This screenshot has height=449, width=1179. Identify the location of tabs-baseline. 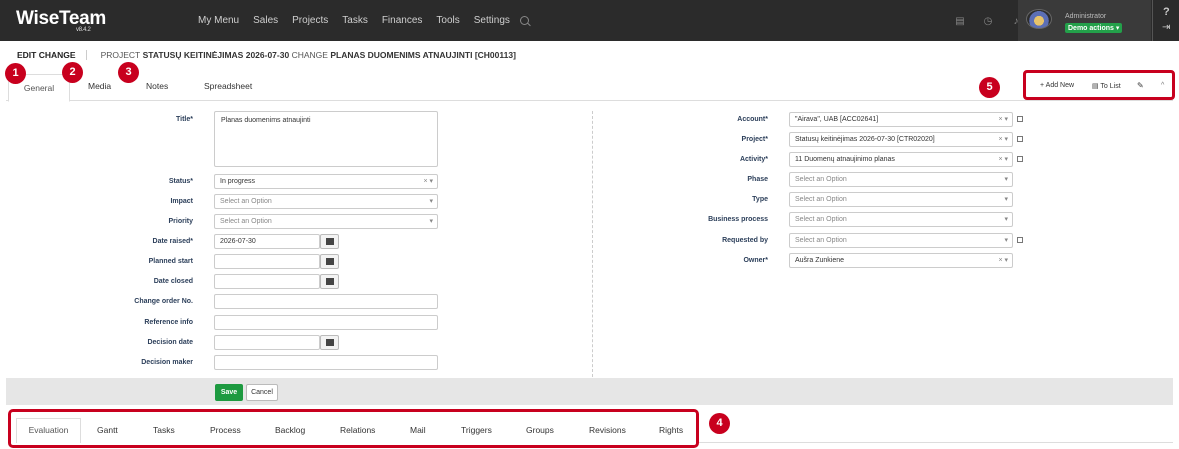
(936, 442).